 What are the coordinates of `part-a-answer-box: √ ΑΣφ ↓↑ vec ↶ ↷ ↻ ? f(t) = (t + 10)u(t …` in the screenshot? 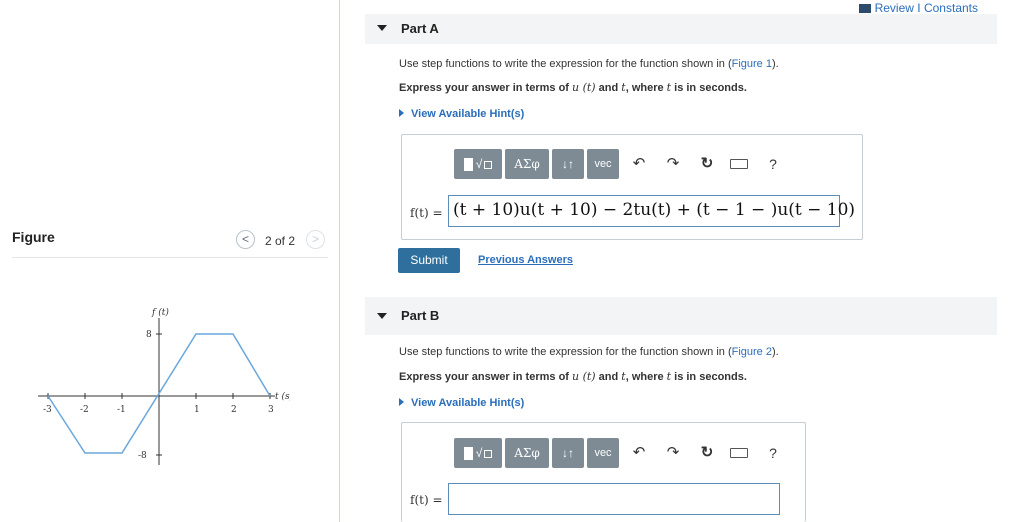 It's located at (632, 187).